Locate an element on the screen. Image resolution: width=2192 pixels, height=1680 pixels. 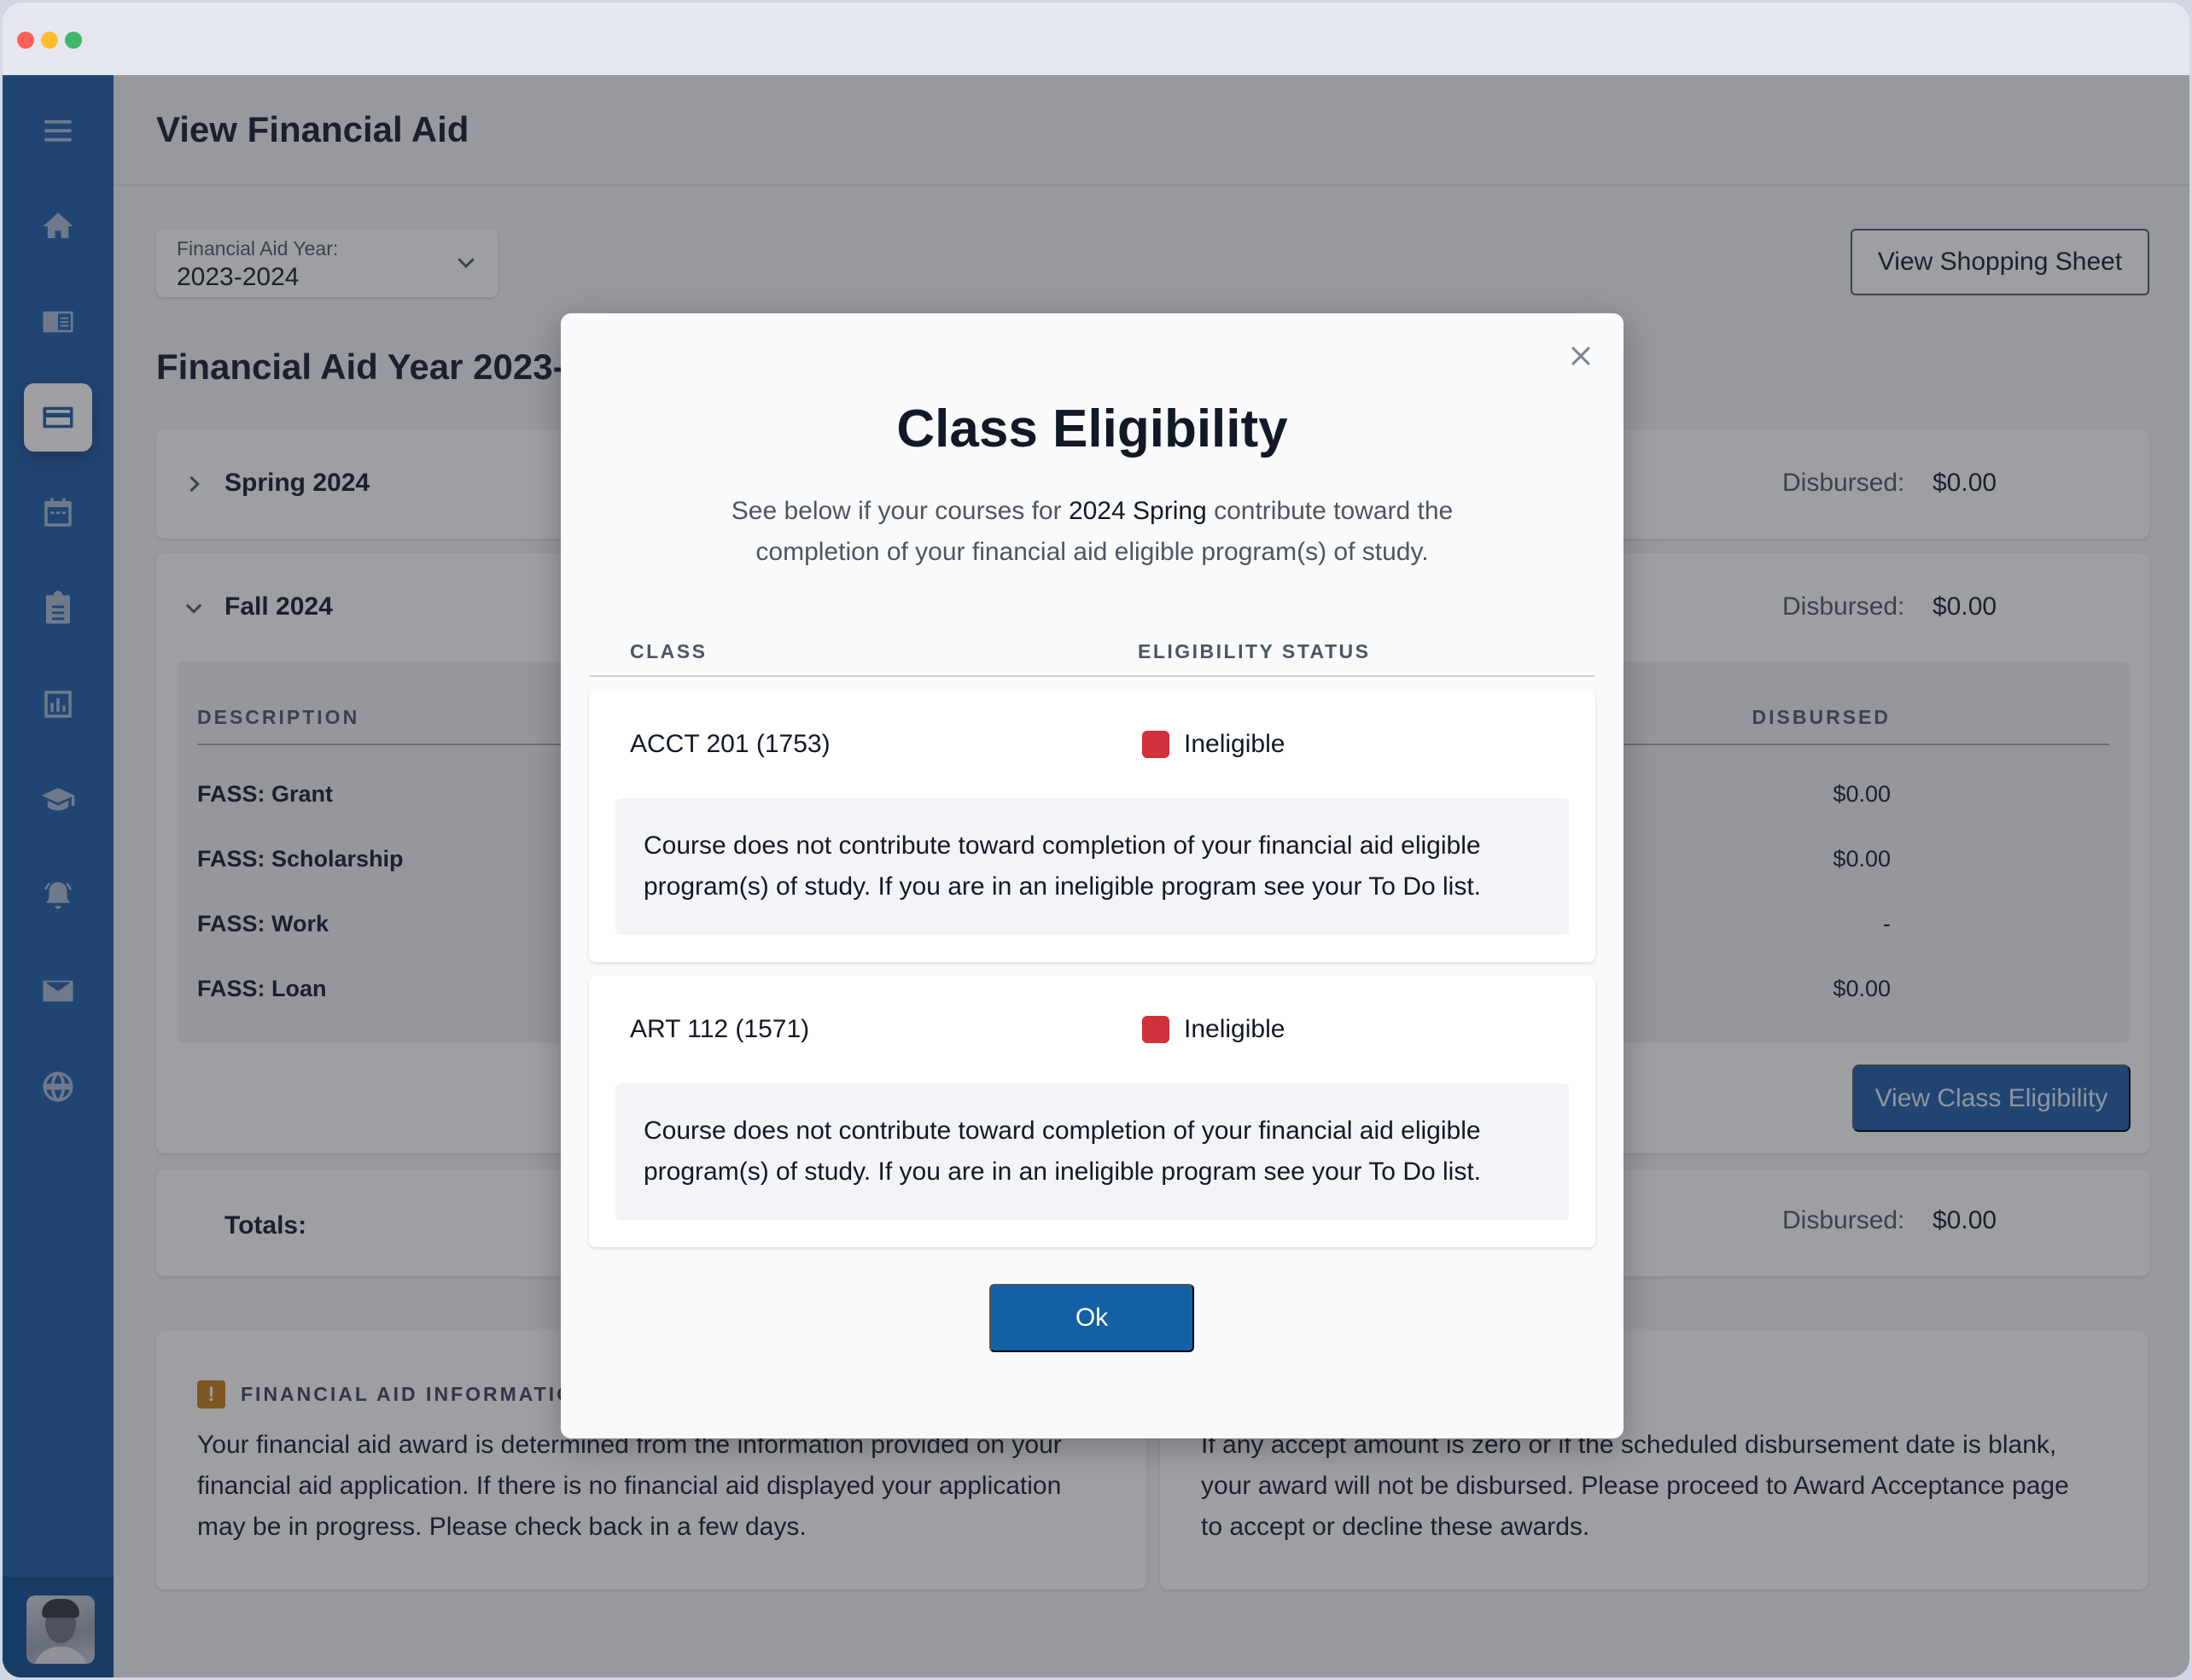
column-header-status: ELIGIBILITY STATUS is located at coordinates (1254, 651).